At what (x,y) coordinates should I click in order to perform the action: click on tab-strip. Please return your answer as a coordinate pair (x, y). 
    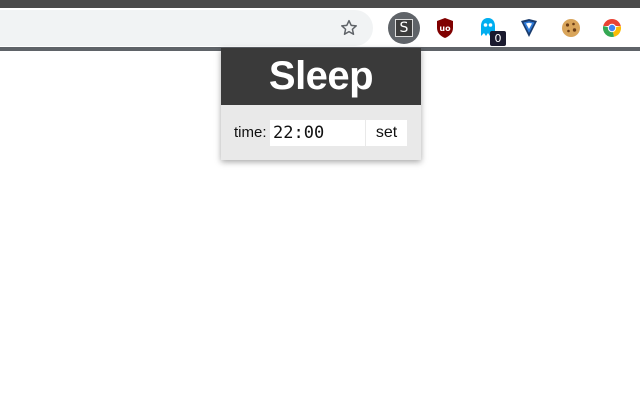
    Looking at the image, I should click on (320, 4).